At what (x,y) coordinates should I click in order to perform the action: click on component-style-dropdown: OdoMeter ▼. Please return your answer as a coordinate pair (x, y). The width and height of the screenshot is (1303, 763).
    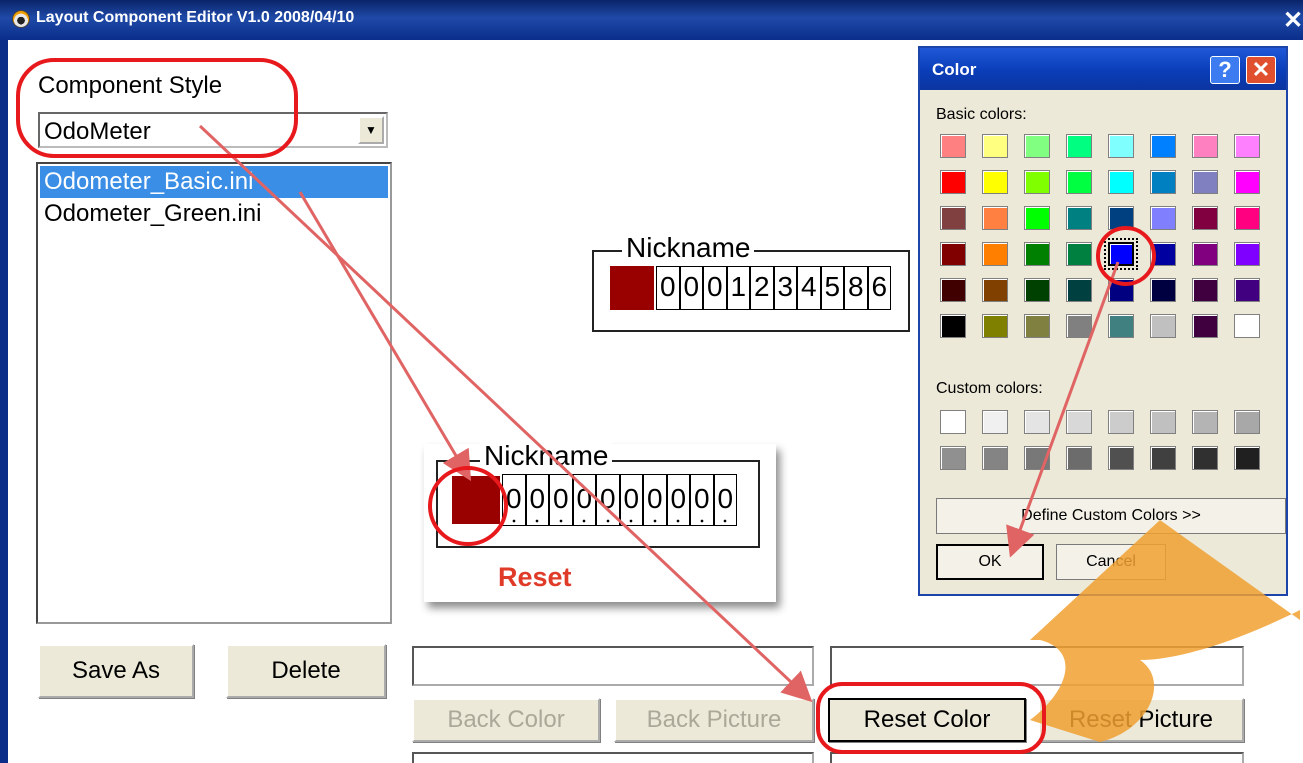
    Looking at the image, I should click on (213, 130).